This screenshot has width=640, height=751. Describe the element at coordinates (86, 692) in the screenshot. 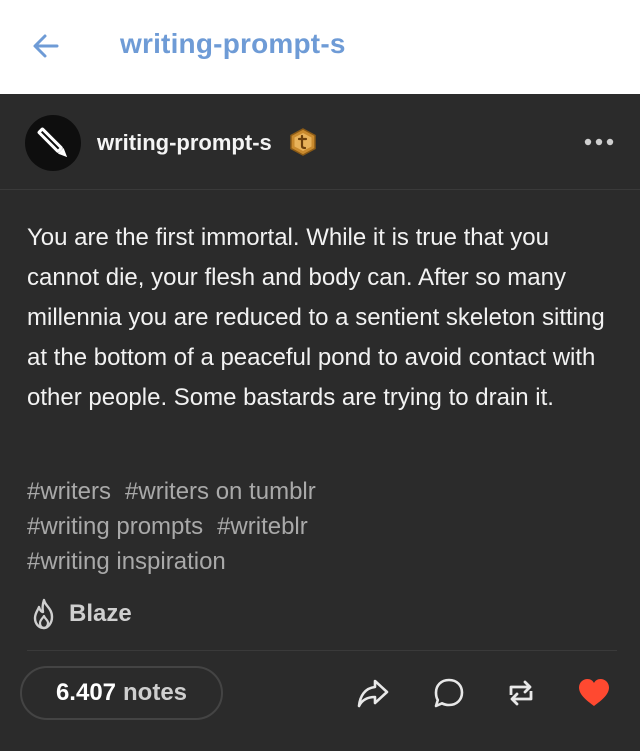

I see `notes-count: 6.407` at that location.